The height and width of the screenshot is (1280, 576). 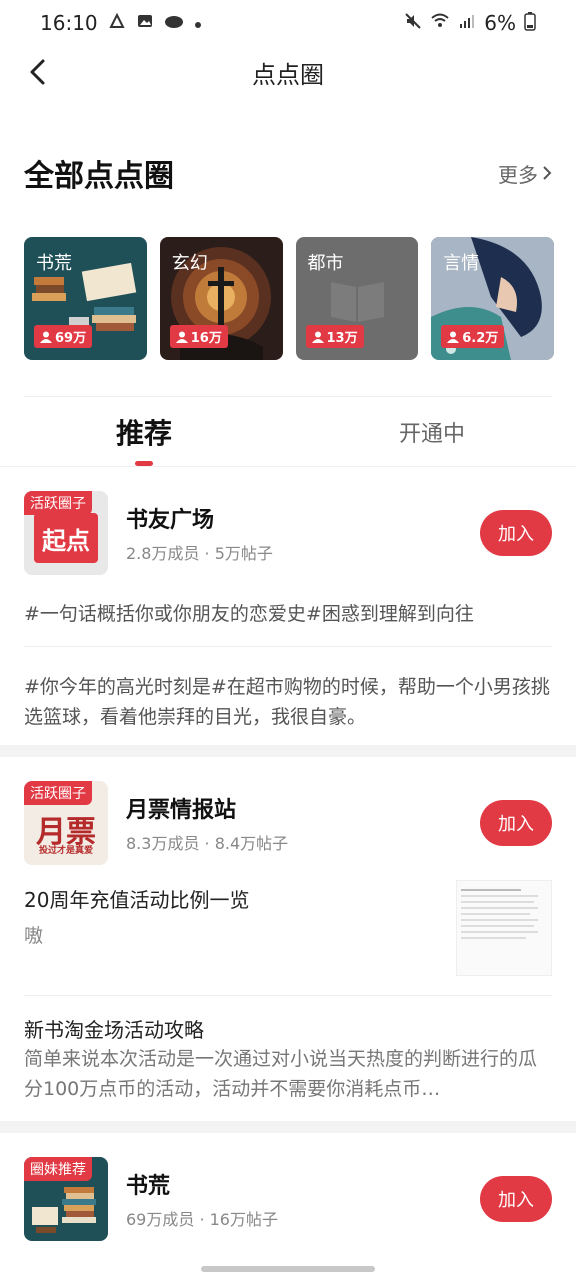 I want to click on member-badge: 69万, so click(x=63, y=336).